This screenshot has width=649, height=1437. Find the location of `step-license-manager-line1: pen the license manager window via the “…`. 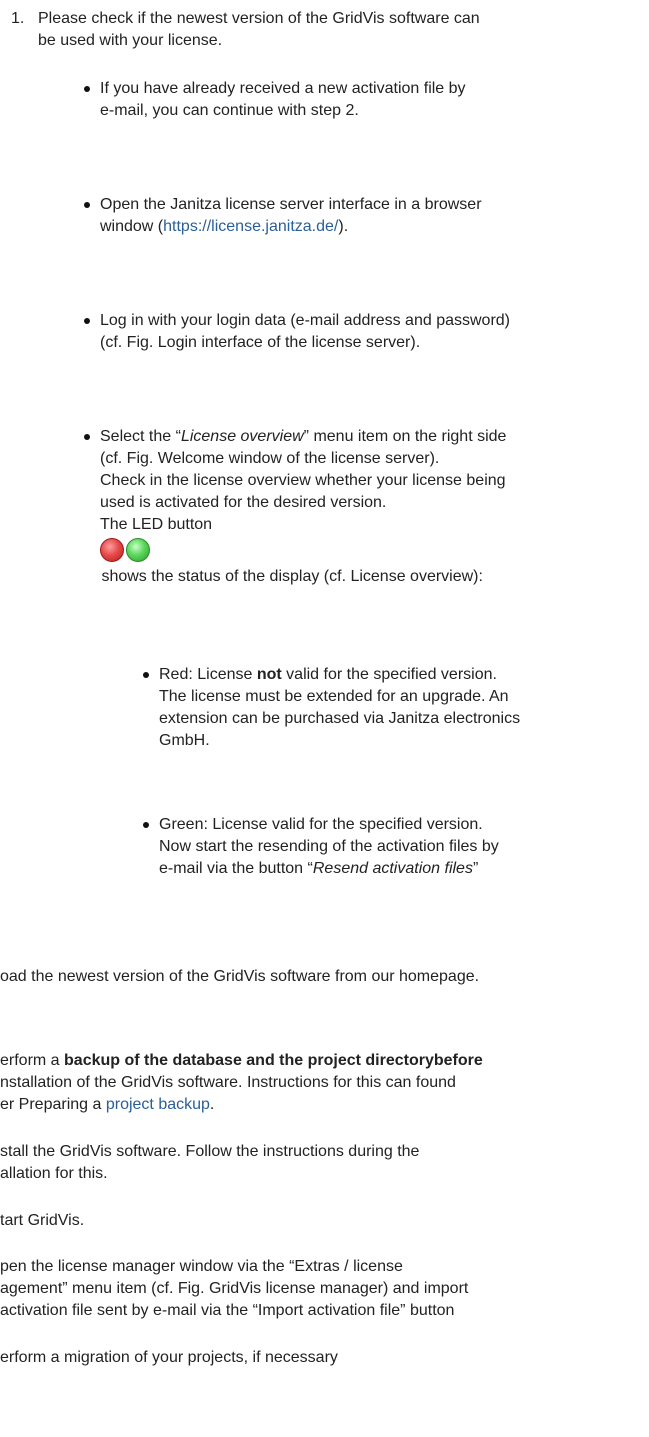

step-license-manager-line1: pen the license manager window via the “… is located at coordinates (201, 1266).